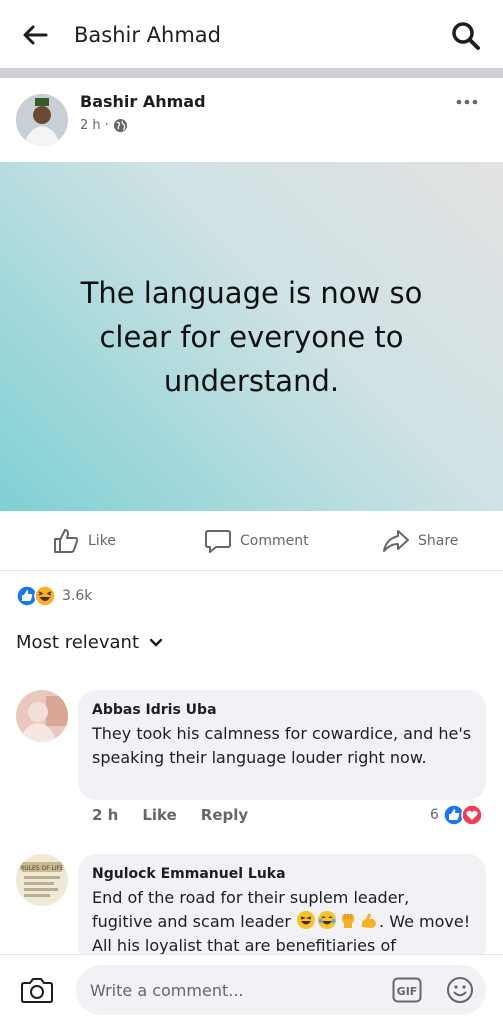  What do you see at coordinates (84, 541) in the screenshot?
I see `like-button: Like` at bounding box center [84, 541].